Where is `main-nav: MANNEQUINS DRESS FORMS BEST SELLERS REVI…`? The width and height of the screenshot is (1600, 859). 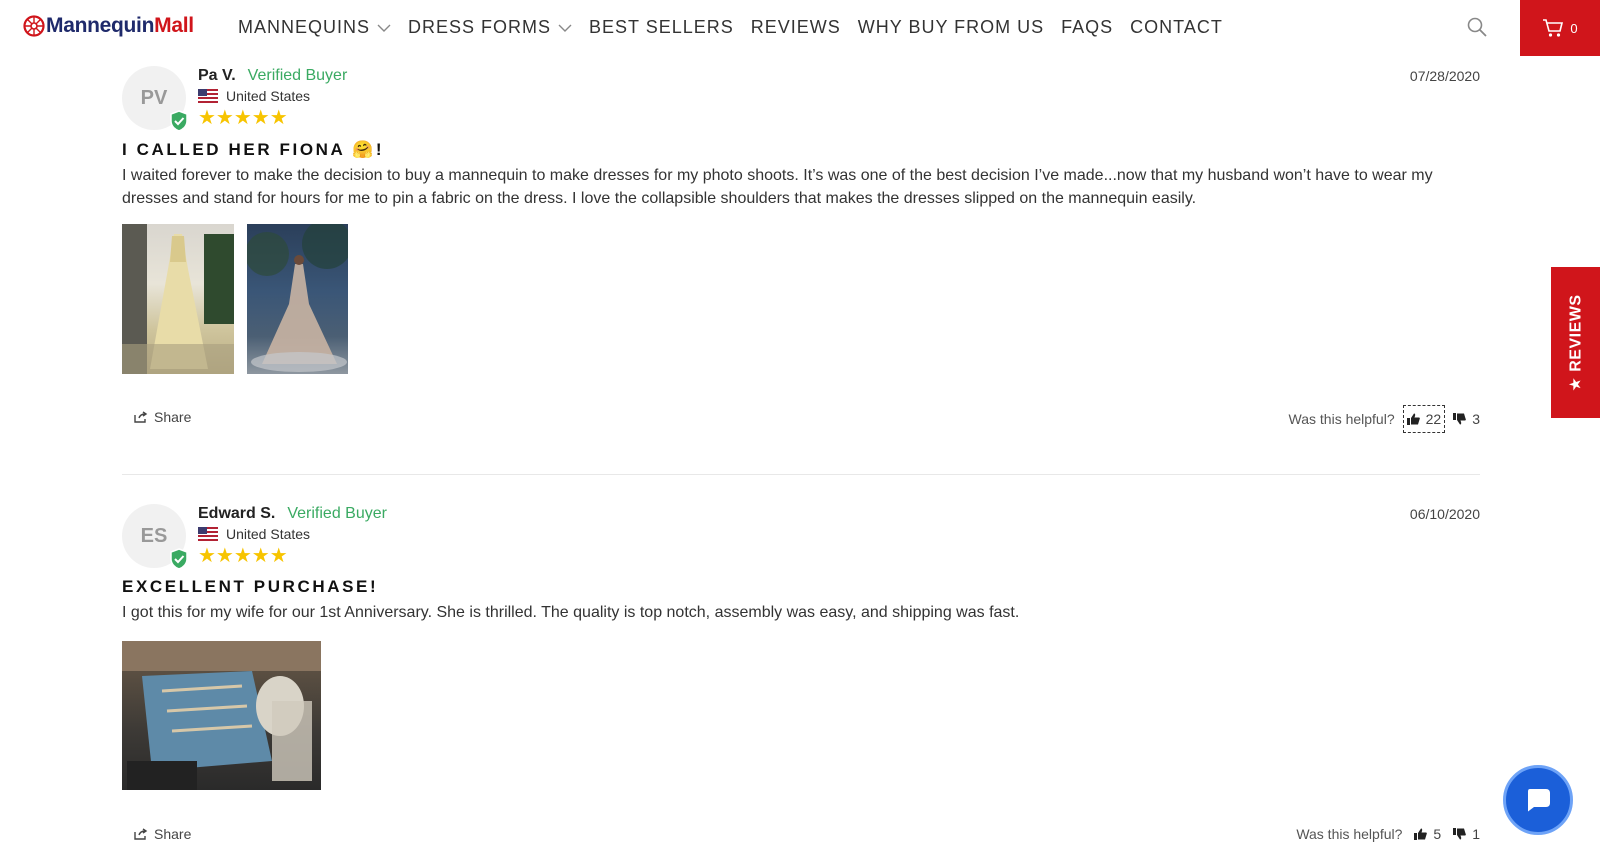 main-nav: MANNEQUINS DRESS FORMS BEST SELLERS REVI… is located at coordinates (739, 27).